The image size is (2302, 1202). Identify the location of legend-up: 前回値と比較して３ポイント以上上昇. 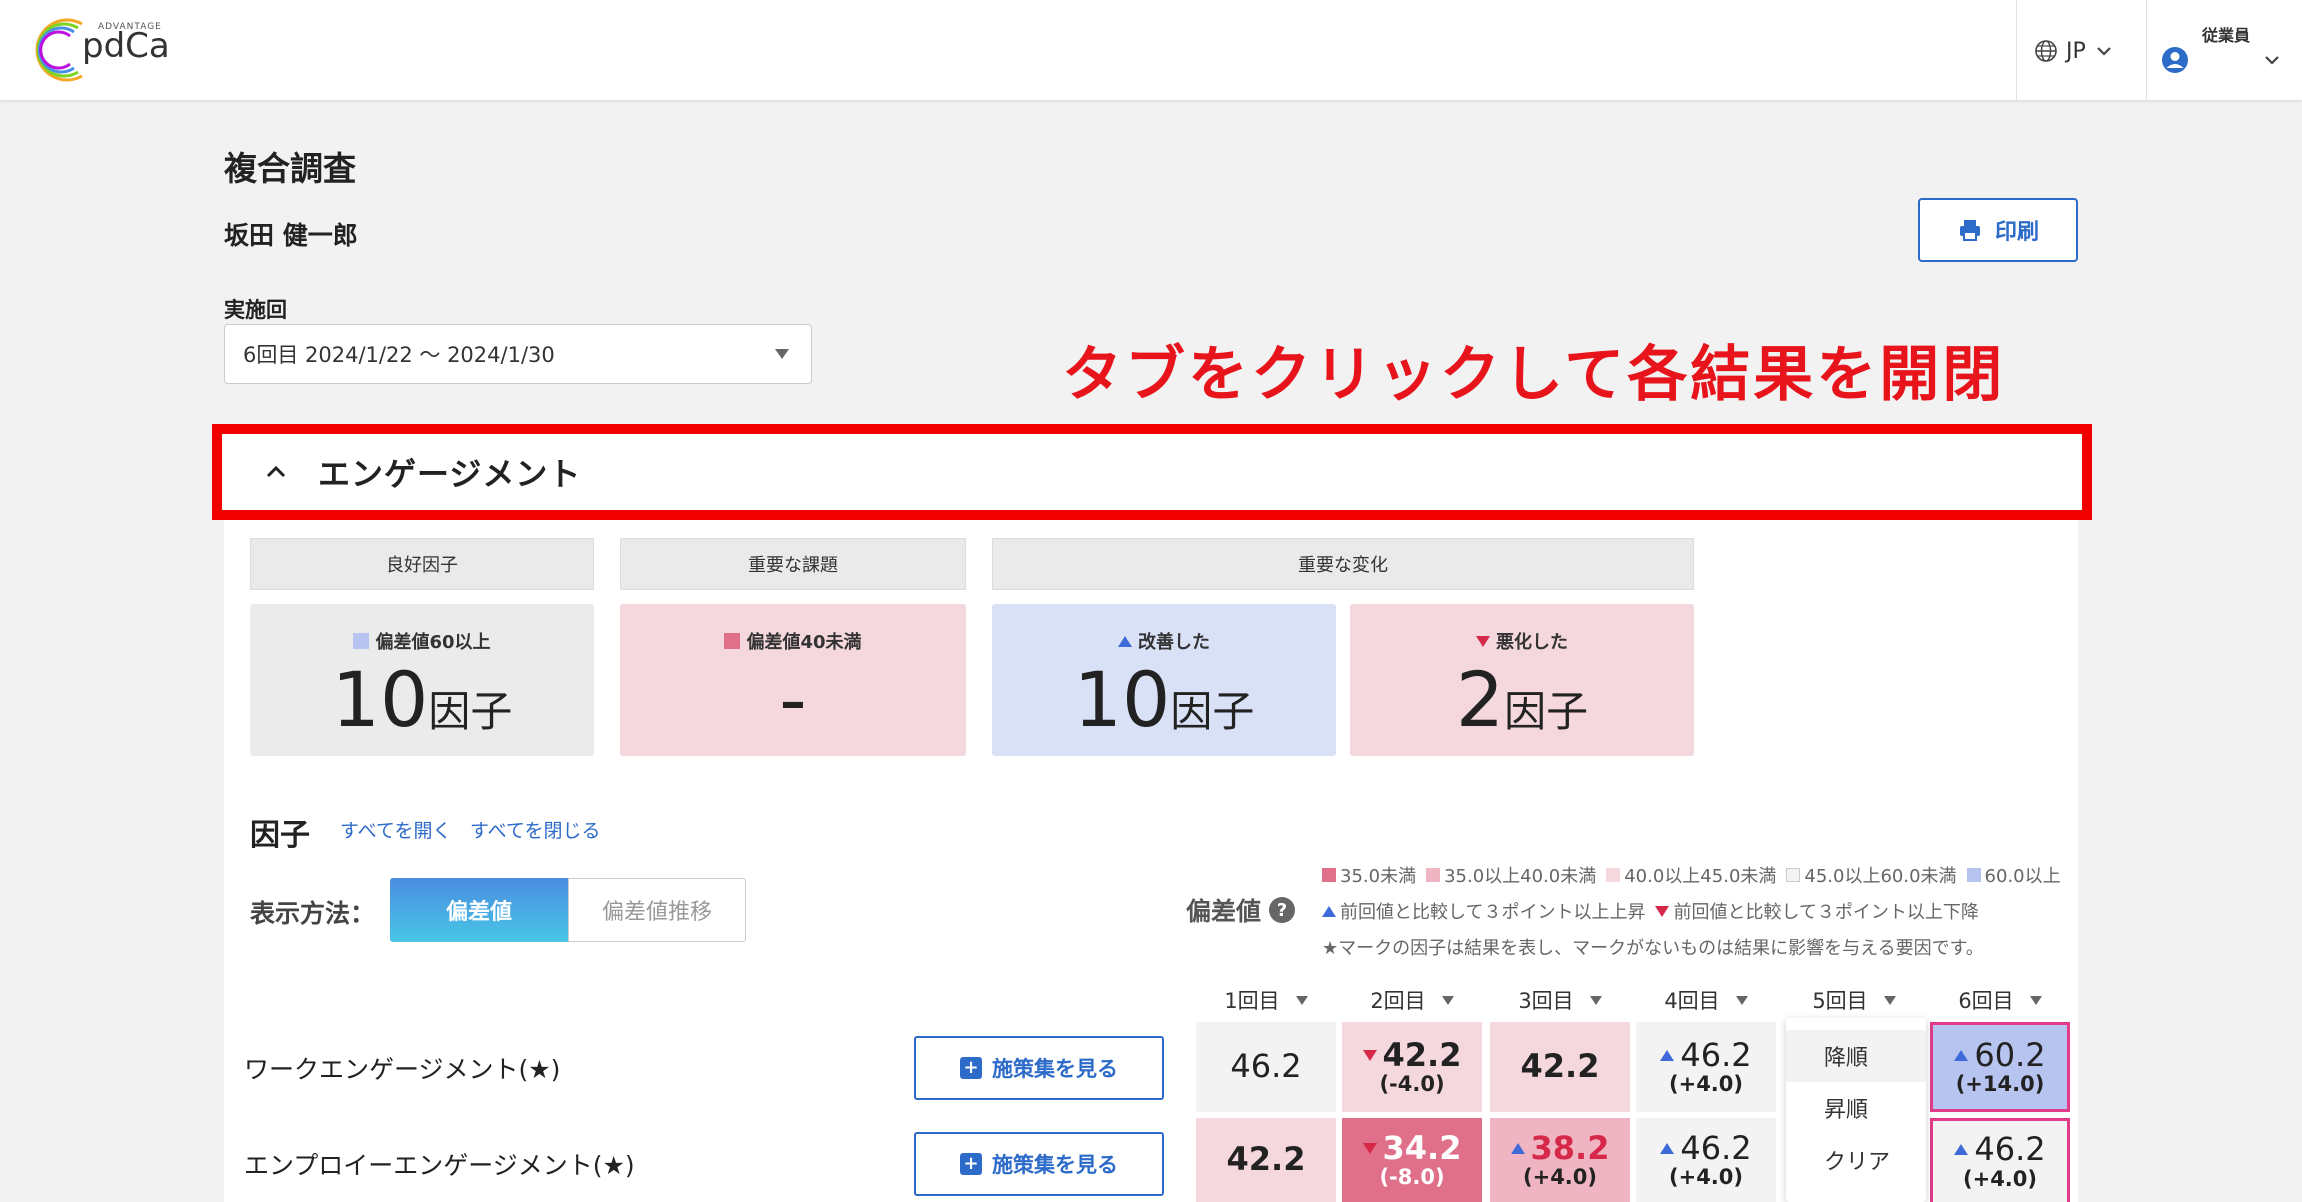
(1493, 912).